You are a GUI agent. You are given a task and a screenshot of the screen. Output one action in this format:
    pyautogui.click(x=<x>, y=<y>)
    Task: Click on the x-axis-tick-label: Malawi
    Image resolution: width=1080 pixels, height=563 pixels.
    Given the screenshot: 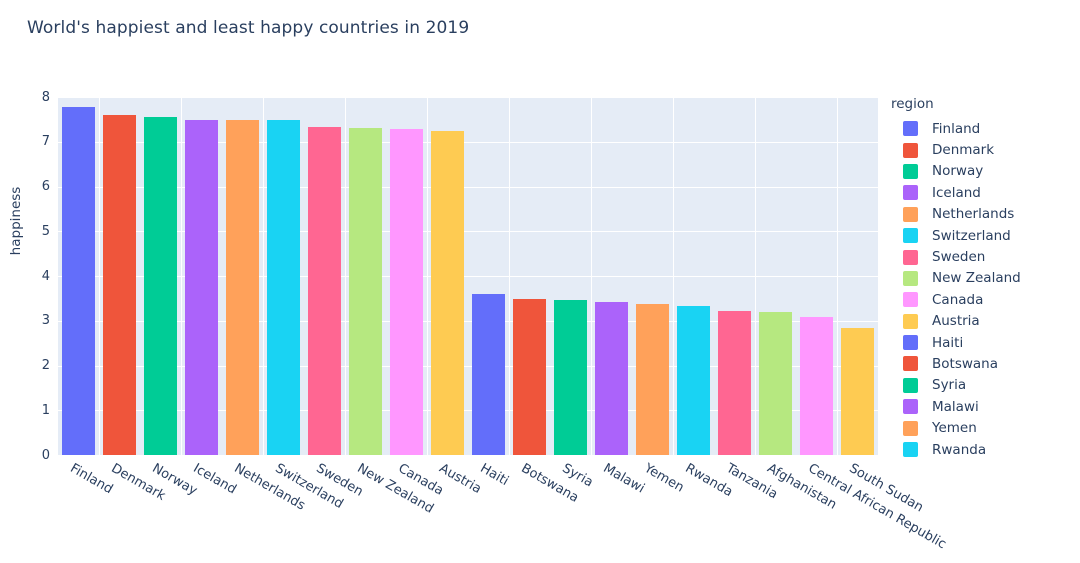 What is the action you would take?
    pyautogui.click(x=623, y=479)
    